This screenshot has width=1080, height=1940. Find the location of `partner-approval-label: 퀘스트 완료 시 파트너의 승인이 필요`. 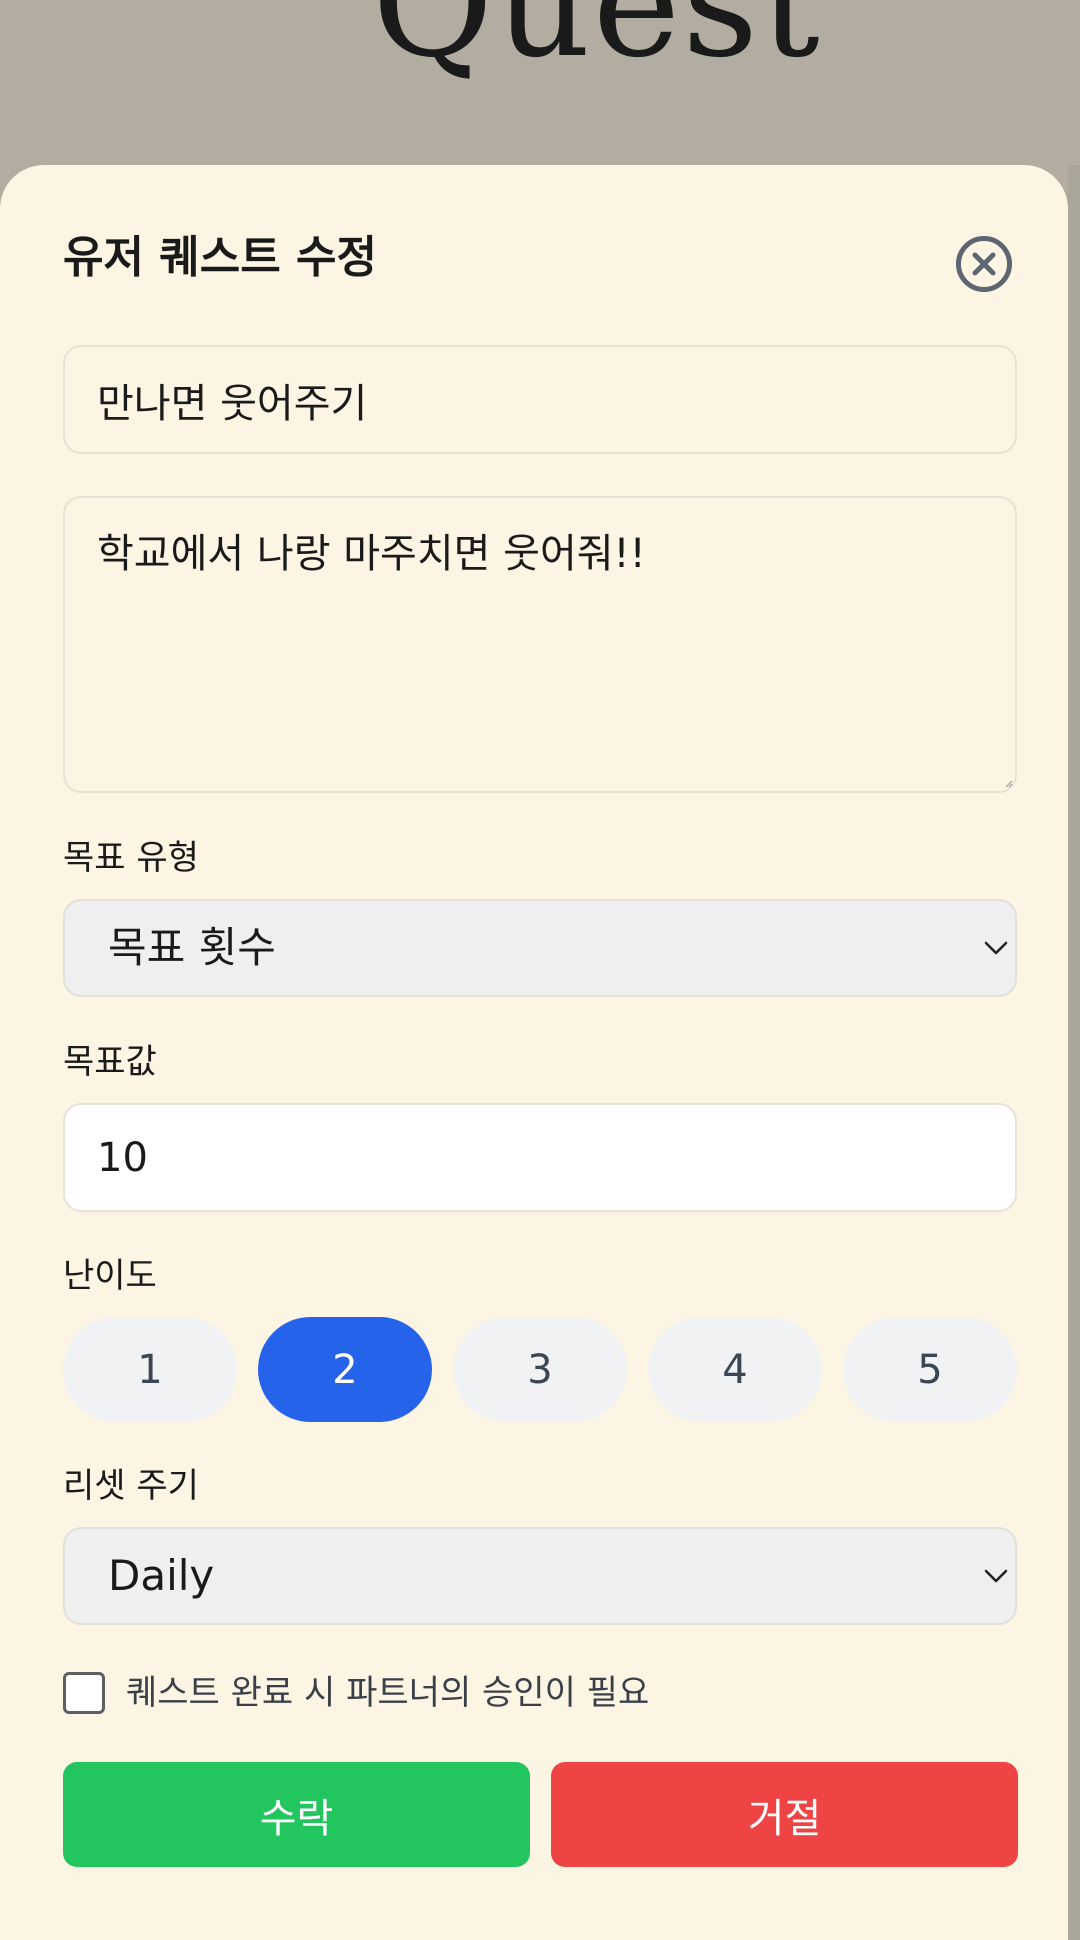

partner-approval-label: 퀘스트 완료 시 파트너의 승인이 필요 is located at coordinates (387, 1693).